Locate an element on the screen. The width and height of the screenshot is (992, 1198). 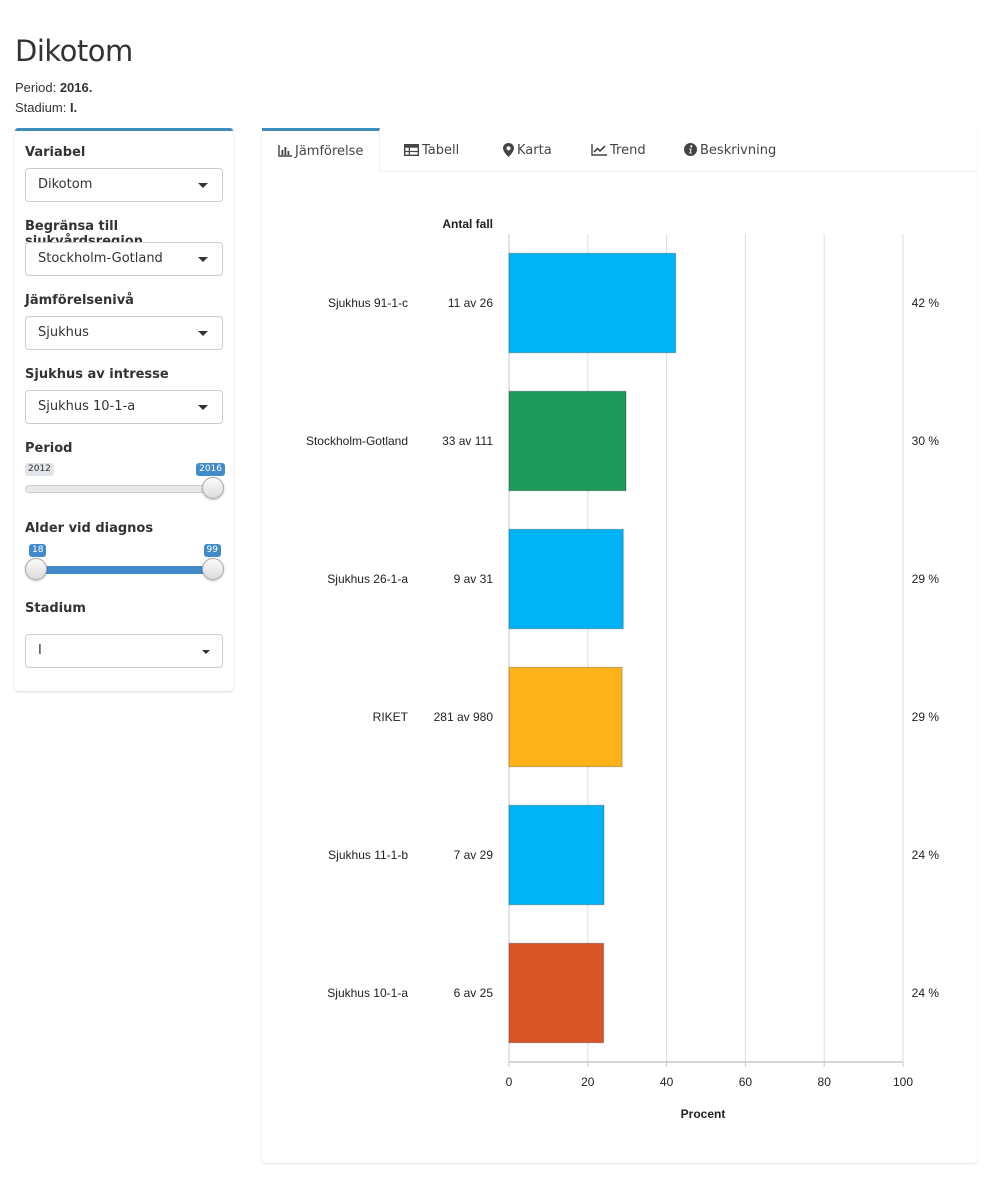
age-slider-high-handle is located at coordinates (213, 569).